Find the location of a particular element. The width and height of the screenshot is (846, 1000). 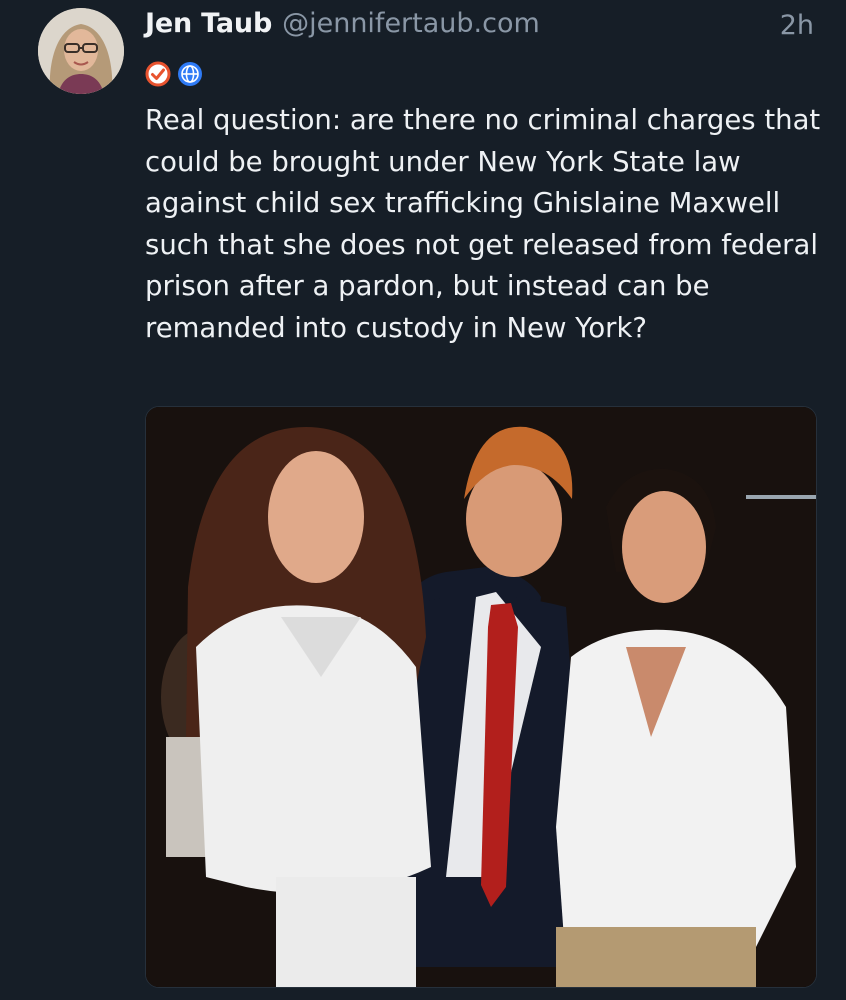

globe-icon is located at coordinates (190, 74).